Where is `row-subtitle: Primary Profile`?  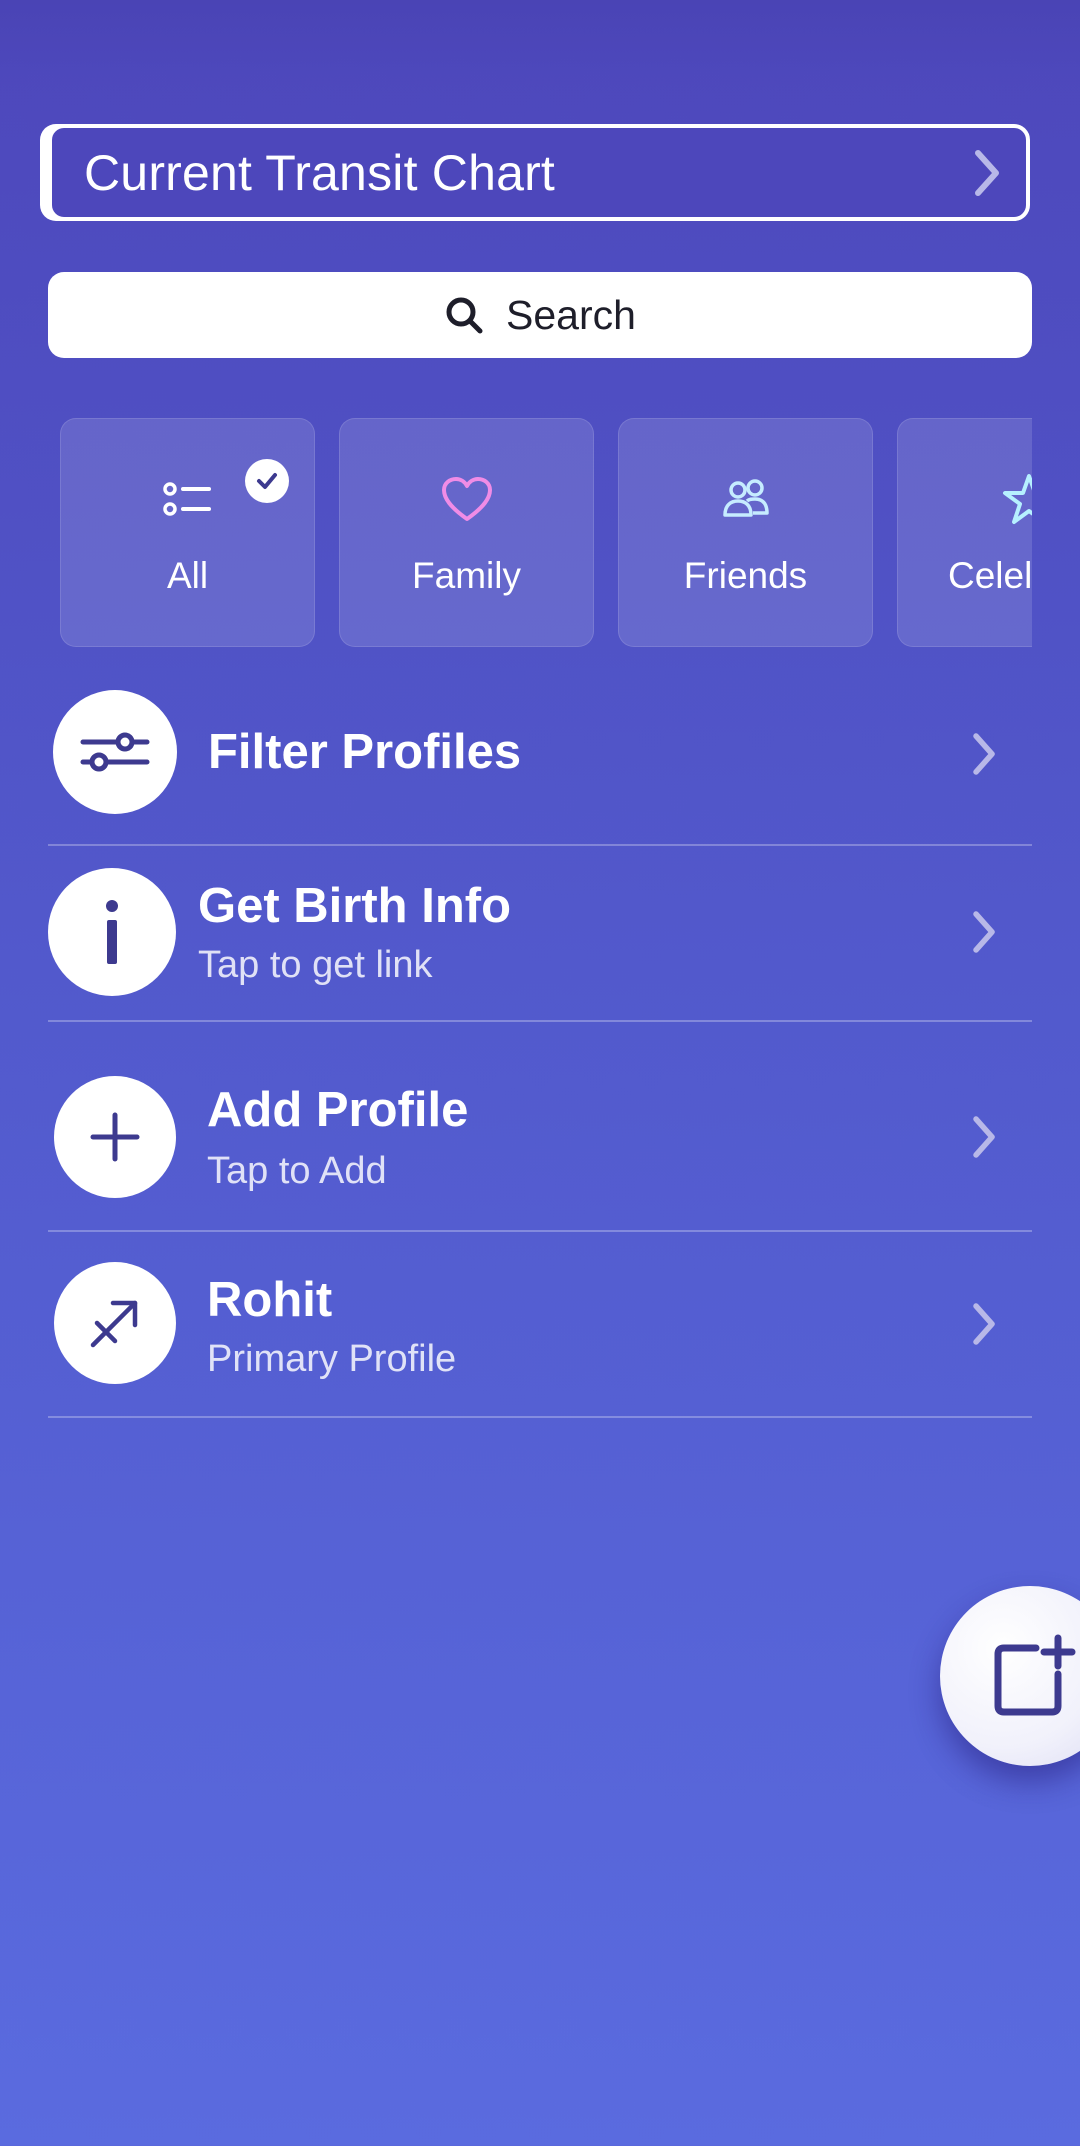
row-subtitle: Primary Profile is located at coordinates (332, 1359).